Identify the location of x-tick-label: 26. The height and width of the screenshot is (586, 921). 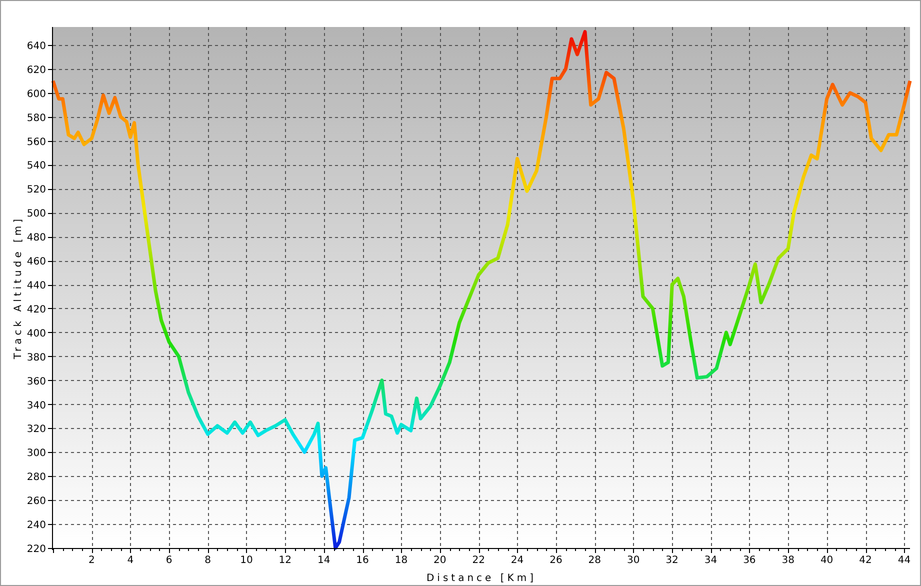
(556, 560).